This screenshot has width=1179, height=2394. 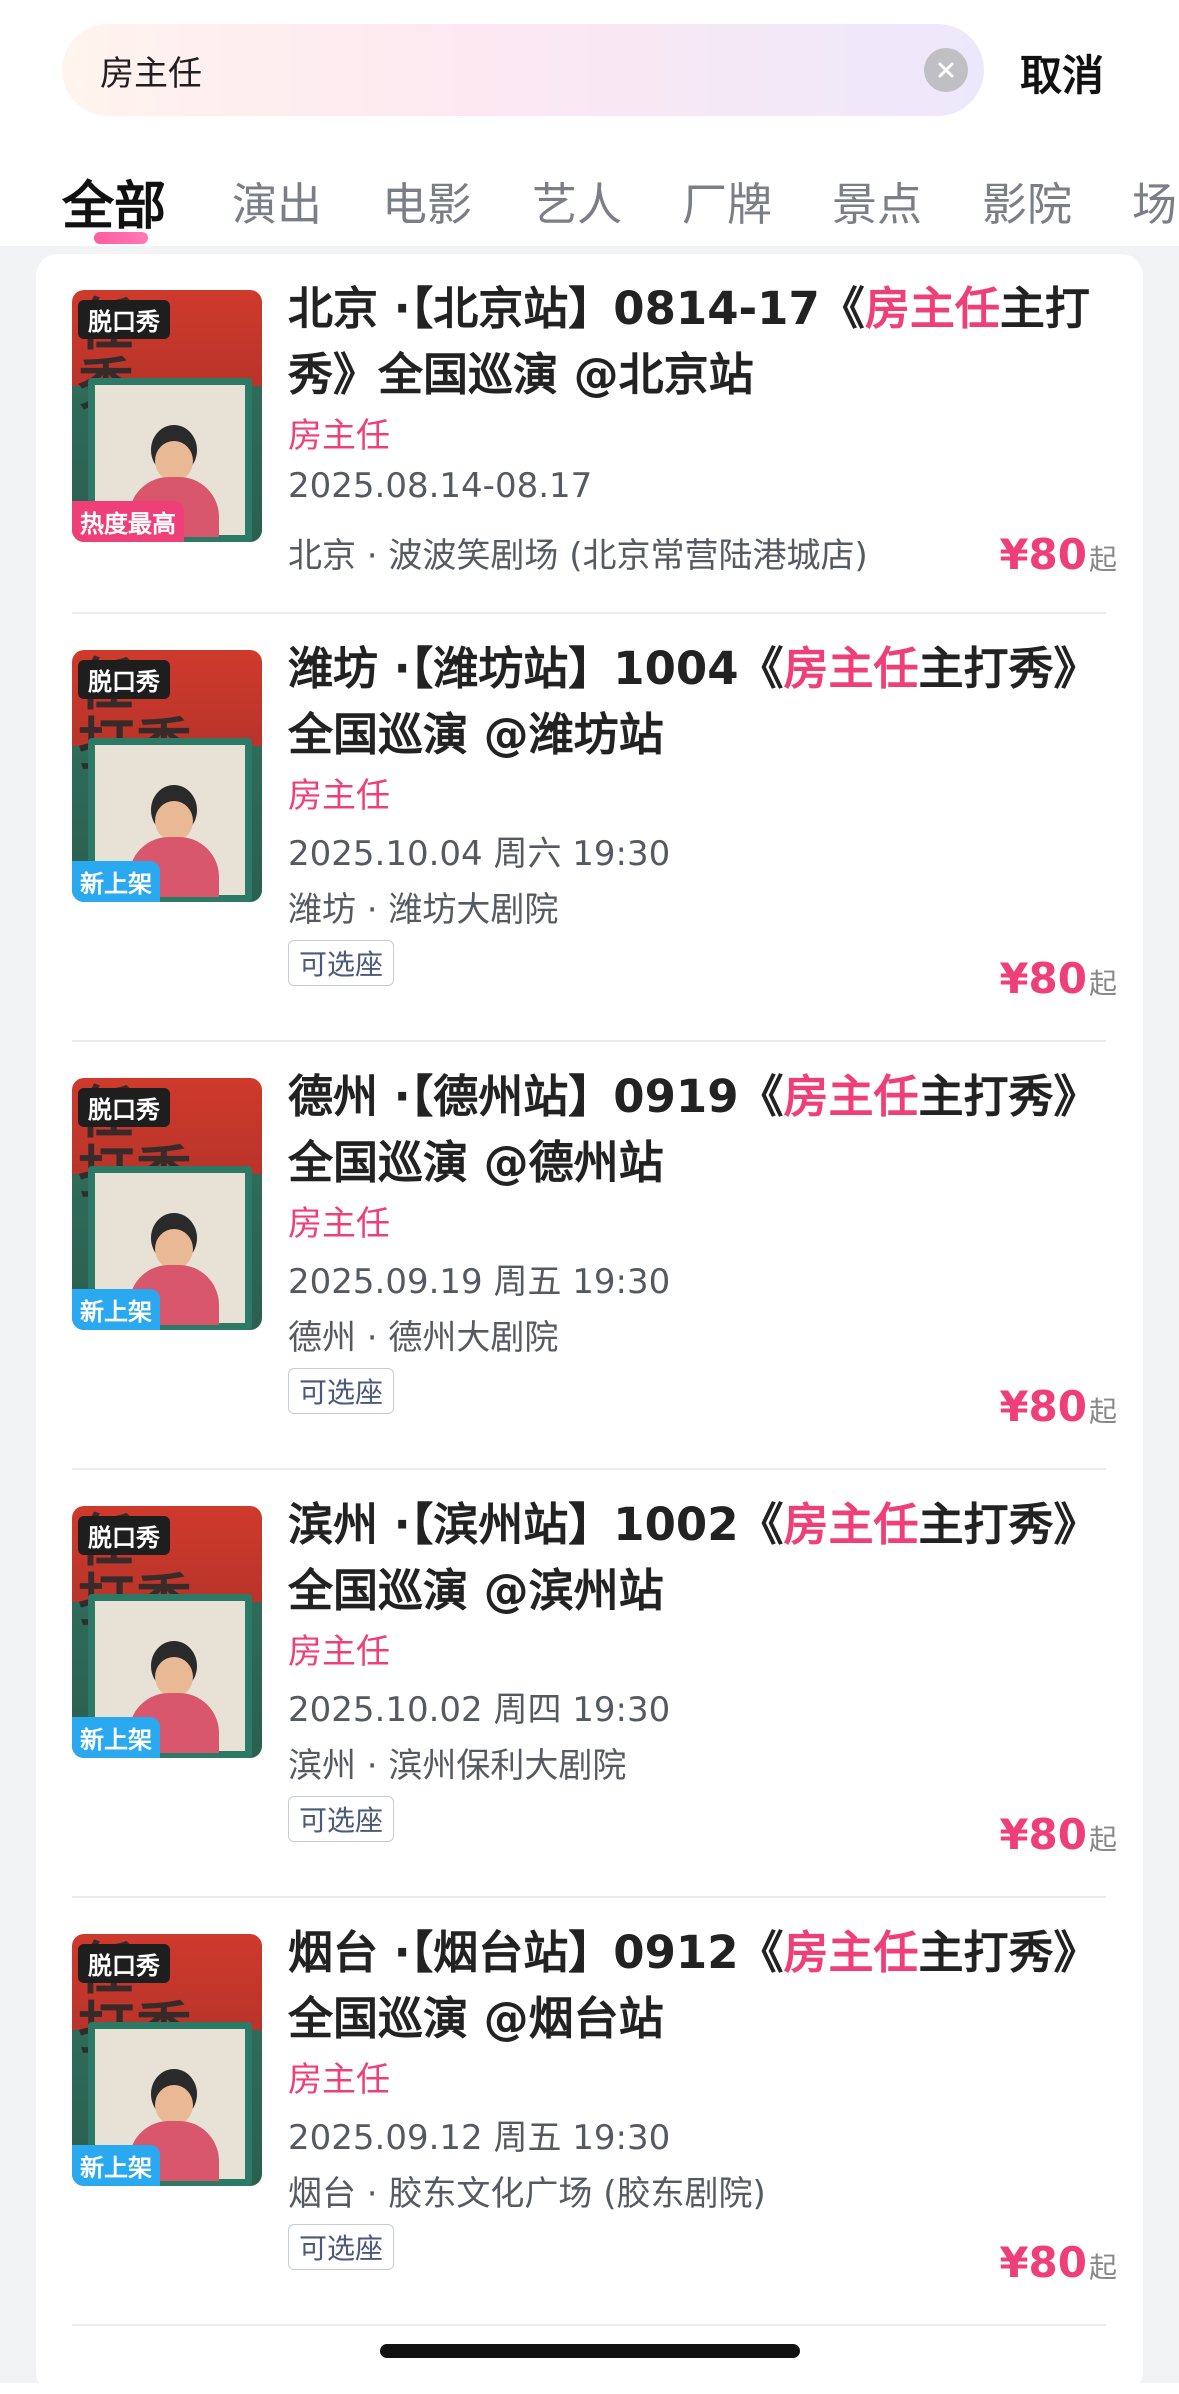 I want to click on tab-performance: 演出, so click(x=277, y=200).